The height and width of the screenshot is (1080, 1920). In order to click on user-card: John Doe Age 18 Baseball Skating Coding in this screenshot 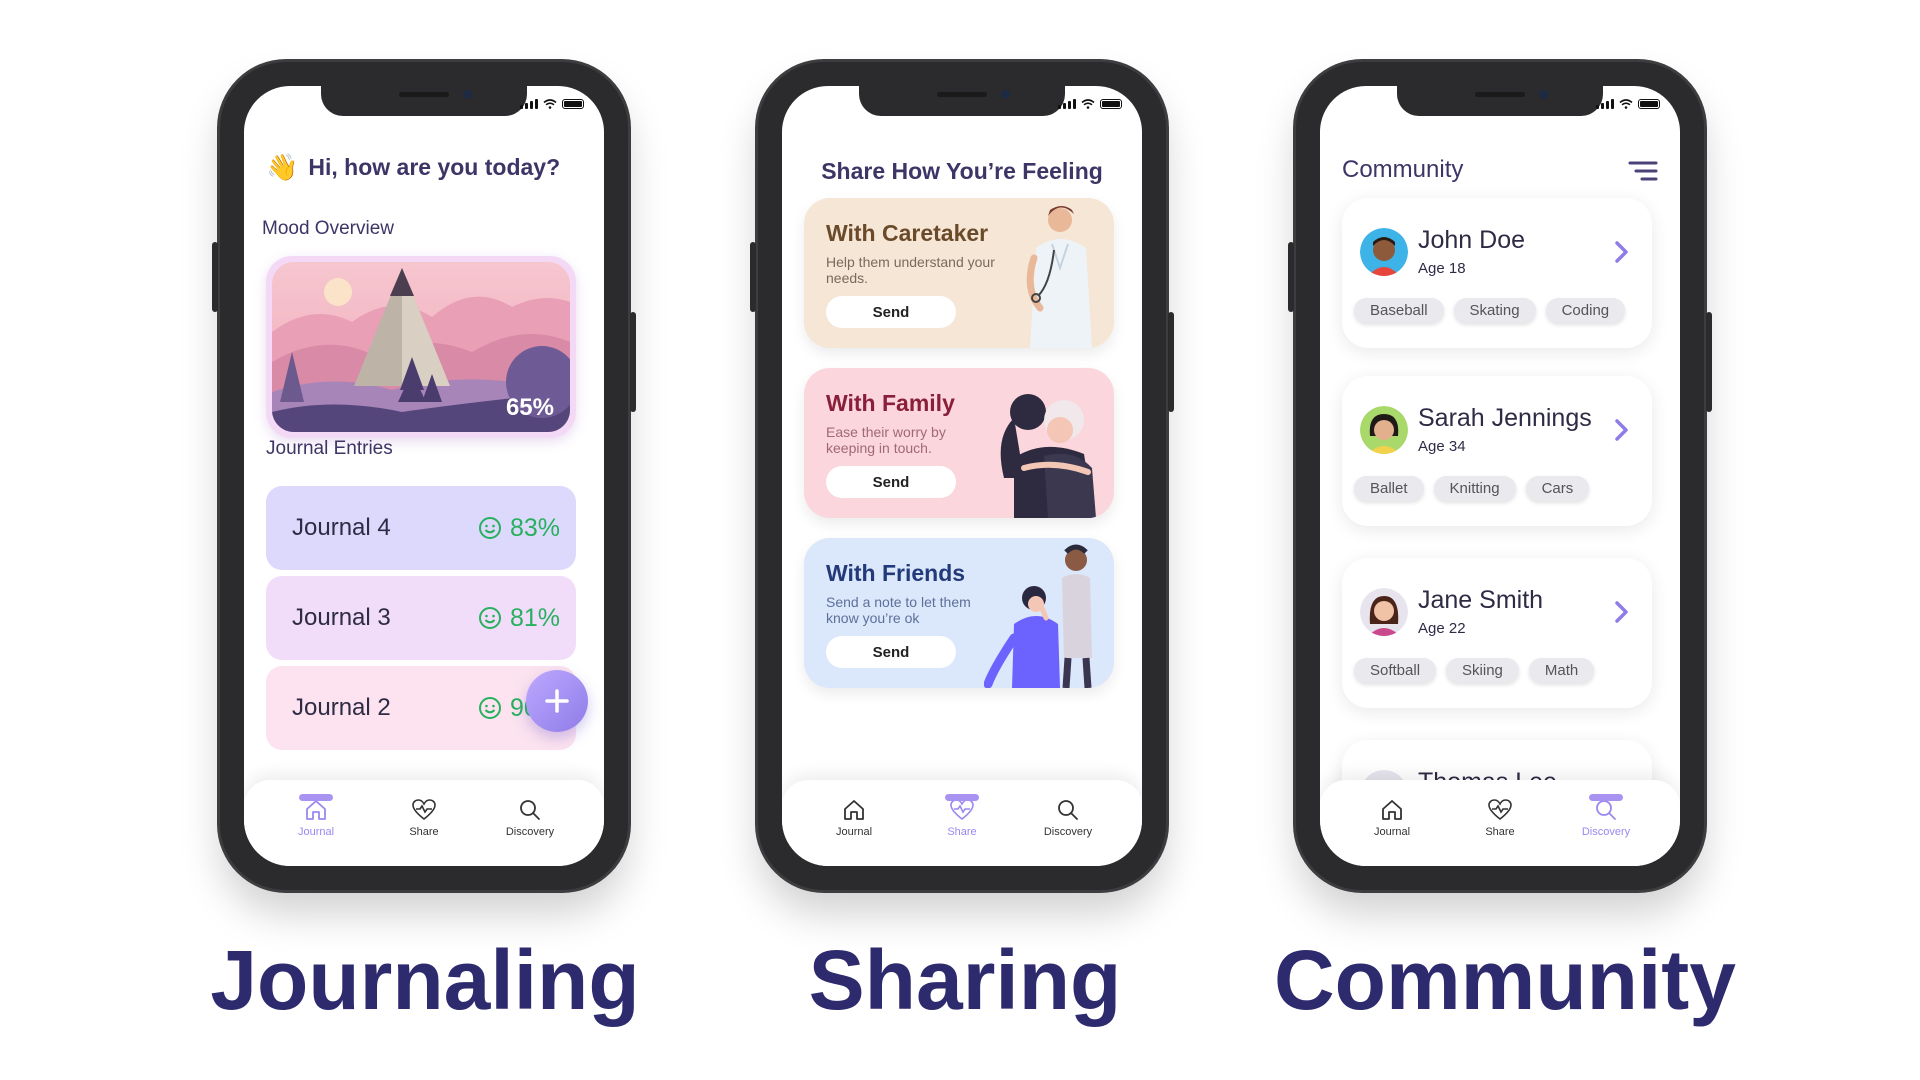, I will do `click(1497, 273)`.